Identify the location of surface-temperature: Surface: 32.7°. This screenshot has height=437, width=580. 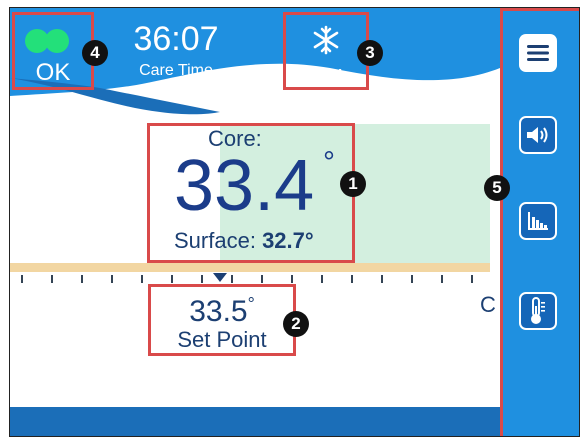
(244, 241).